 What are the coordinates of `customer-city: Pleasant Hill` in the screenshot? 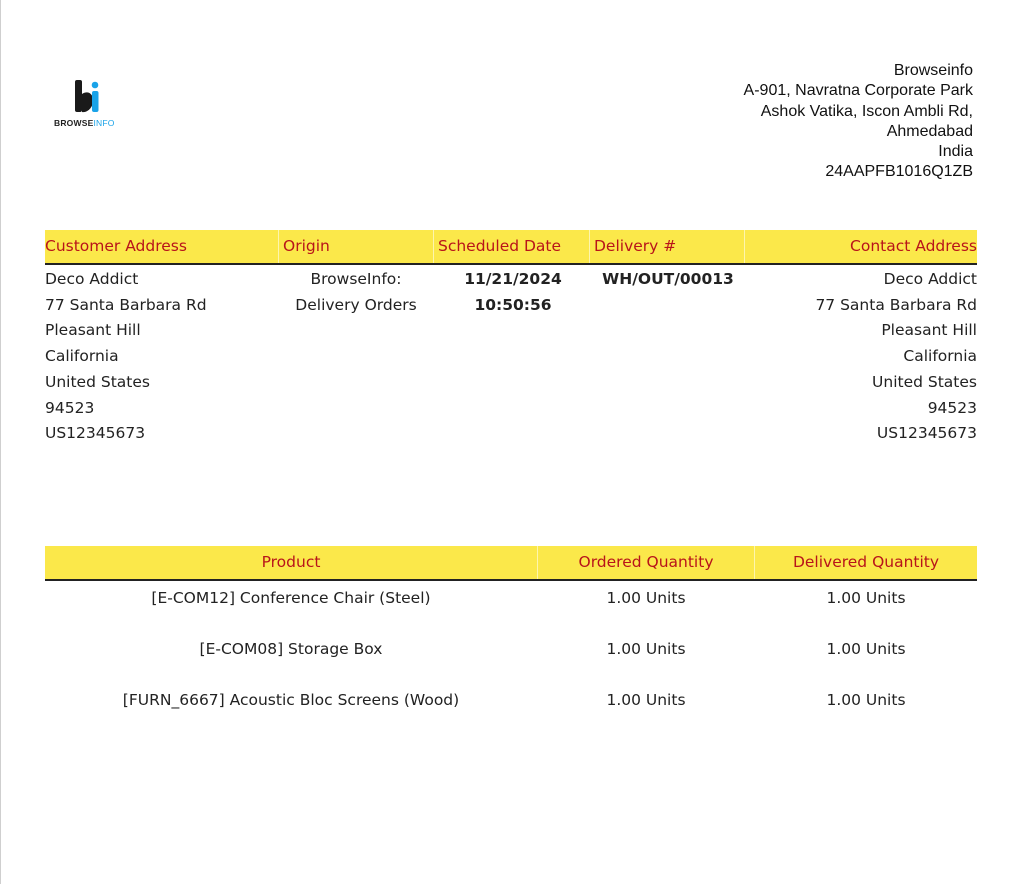 It's located at (93, 330).